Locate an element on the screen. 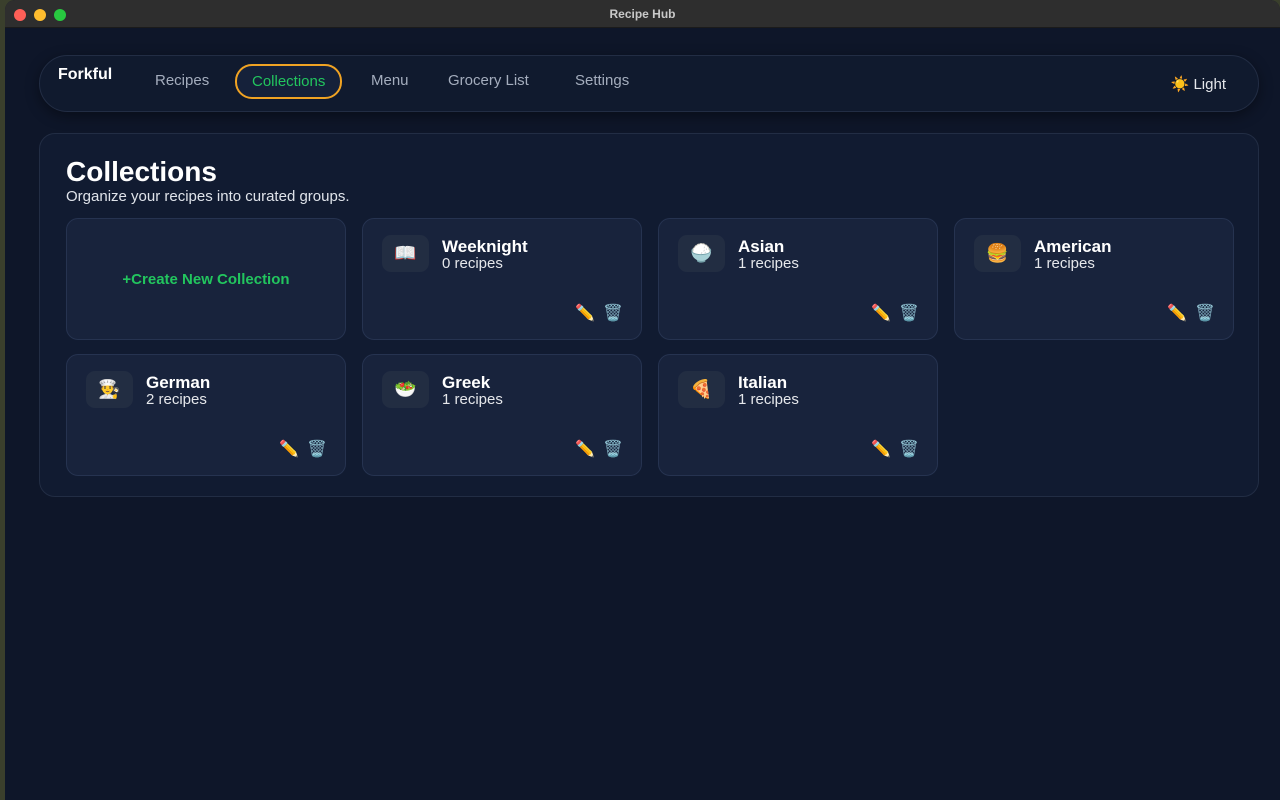  collection-count: 2 recipes is located at coordinates (176, 399).